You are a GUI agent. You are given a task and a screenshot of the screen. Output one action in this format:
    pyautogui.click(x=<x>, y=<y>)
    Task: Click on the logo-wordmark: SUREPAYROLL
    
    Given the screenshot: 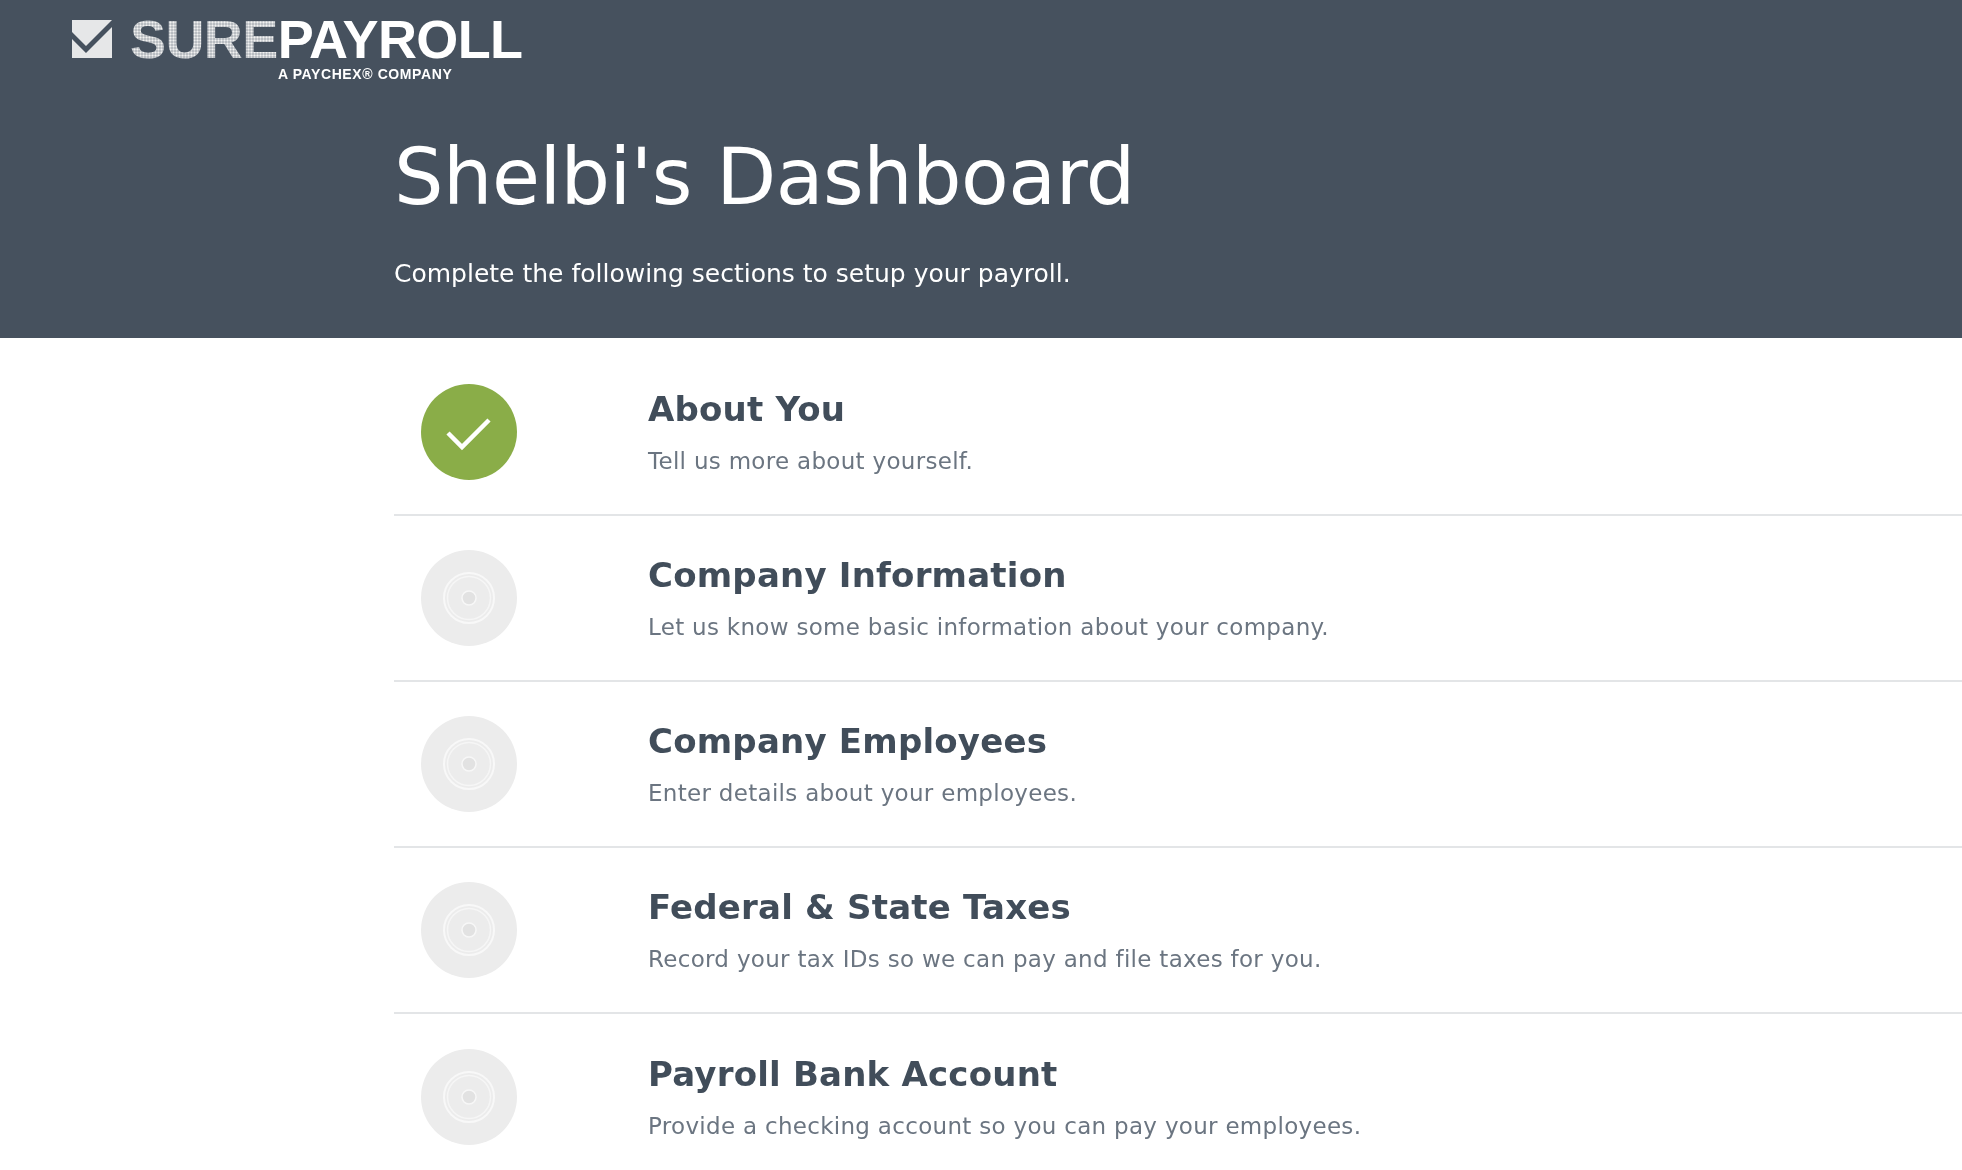 What is the action you would take?
    pyautogui.click(x=326, y=39)
    